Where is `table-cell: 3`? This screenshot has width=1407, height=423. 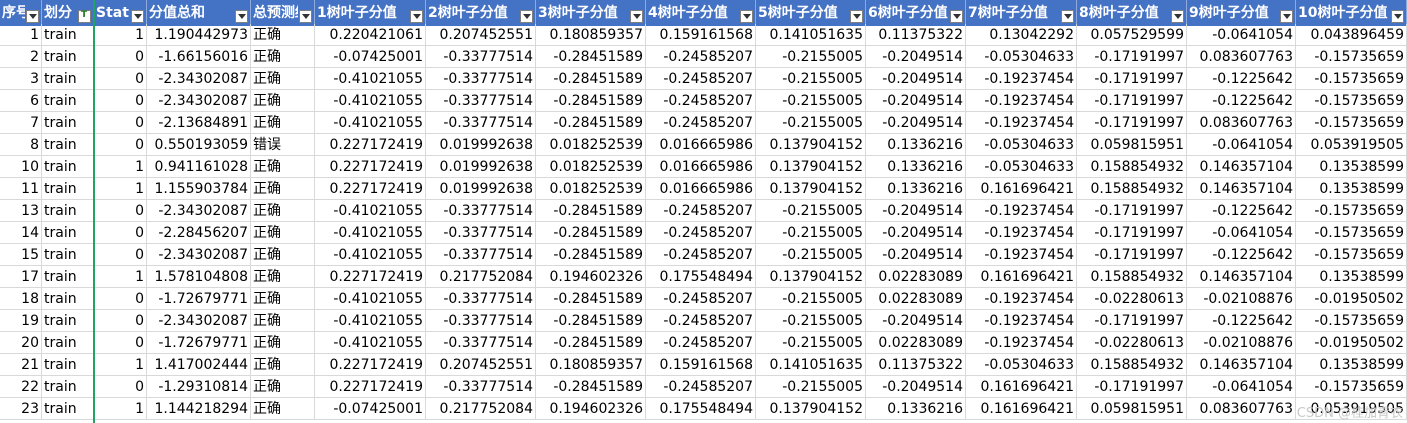 table-cell: 3 is located at coordinates (21, 79).